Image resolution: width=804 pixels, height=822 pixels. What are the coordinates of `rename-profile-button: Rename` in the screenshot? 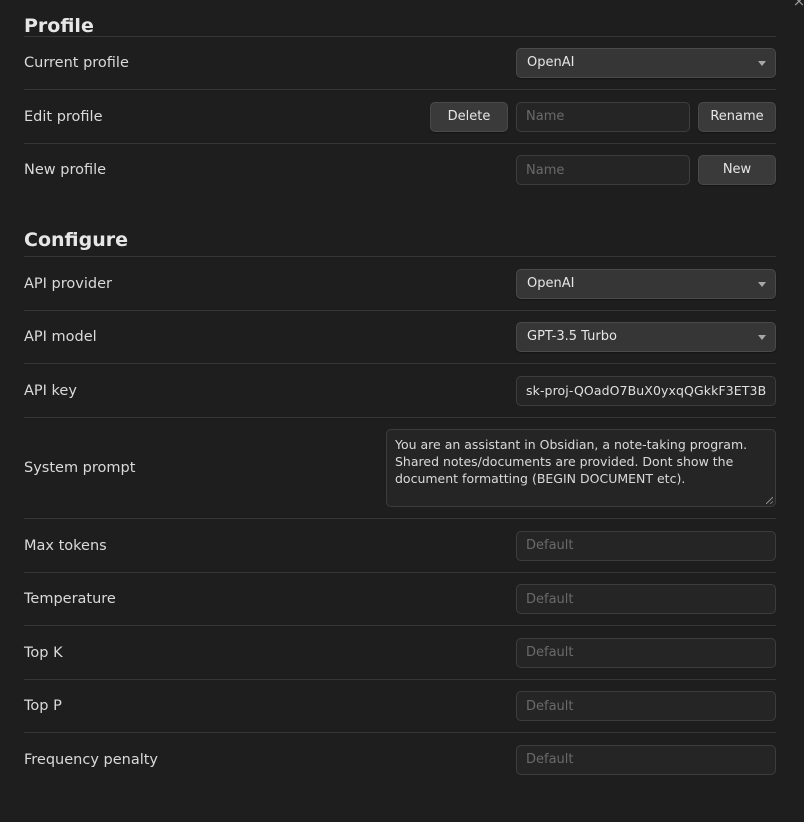 It's located at (737, 116).